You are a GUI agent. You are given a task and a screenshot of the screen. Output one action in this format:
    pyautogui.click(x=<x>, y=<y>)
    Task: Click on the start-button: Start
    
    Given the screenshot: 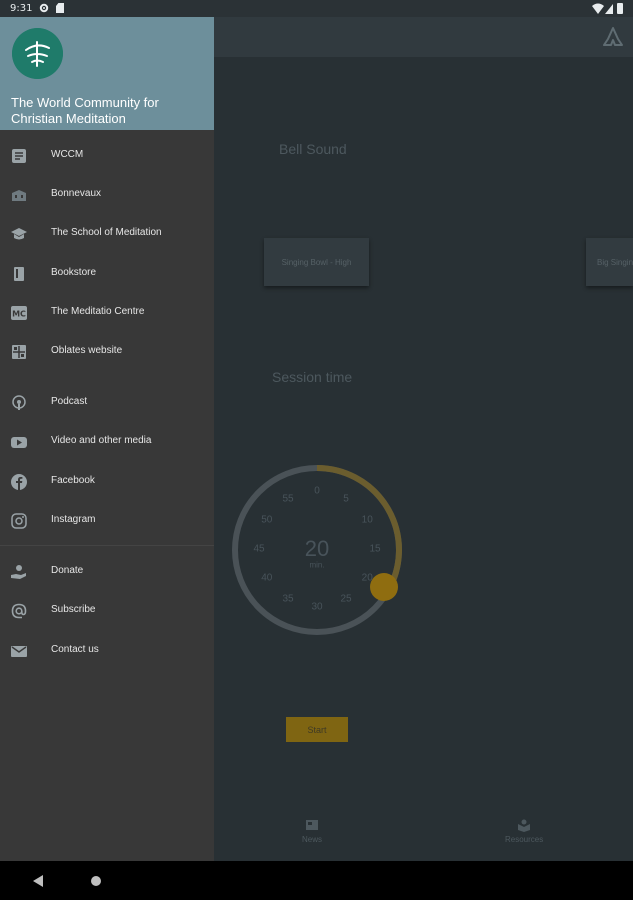 What is the action you would take?
    pyautogui.click(x=317, y=729)
    